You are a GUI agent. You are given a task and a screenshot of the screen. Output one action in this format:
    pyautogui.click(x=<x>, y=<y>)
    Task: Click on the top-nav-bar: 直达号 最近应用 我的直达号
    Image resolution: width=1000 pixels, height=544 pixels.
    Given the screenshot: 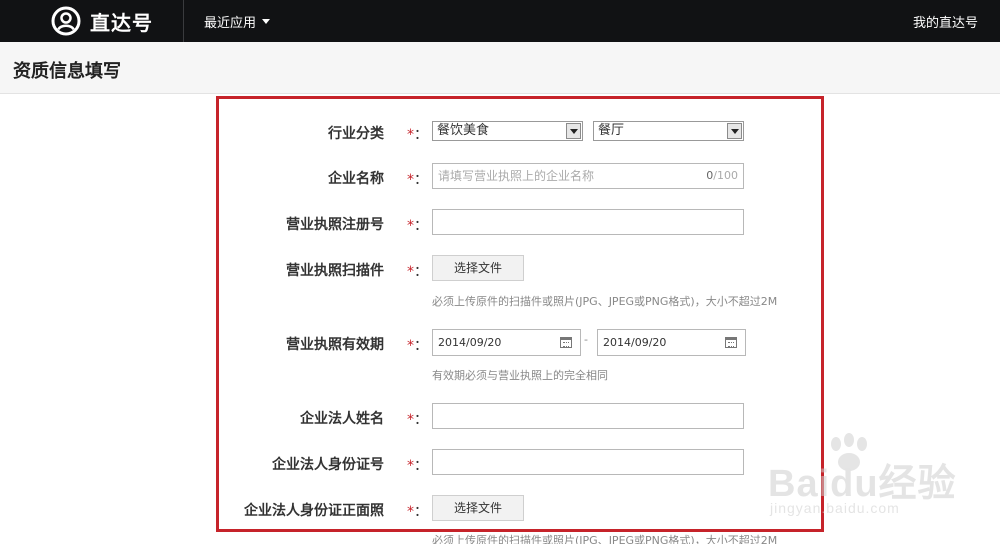 What is the action you would take?
    pyautogui.click(x=500, y=21)
    